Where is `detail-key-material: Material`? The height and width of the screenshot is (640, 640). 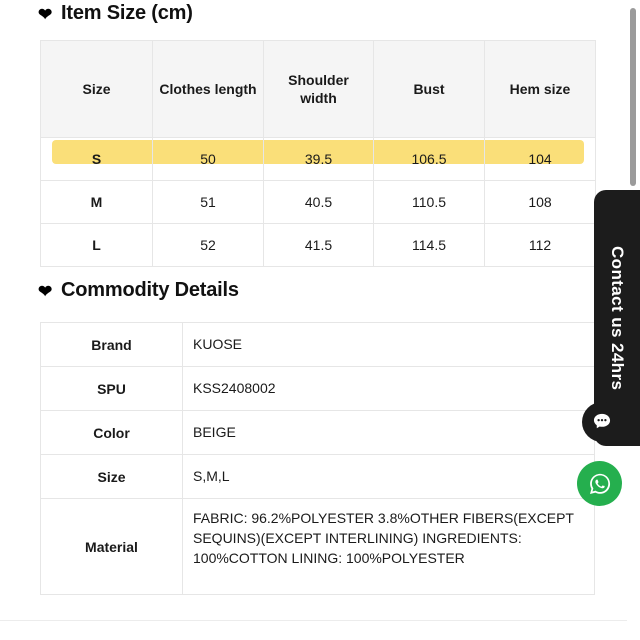 detail-key-material: Material is located at coordinates (111, 546).